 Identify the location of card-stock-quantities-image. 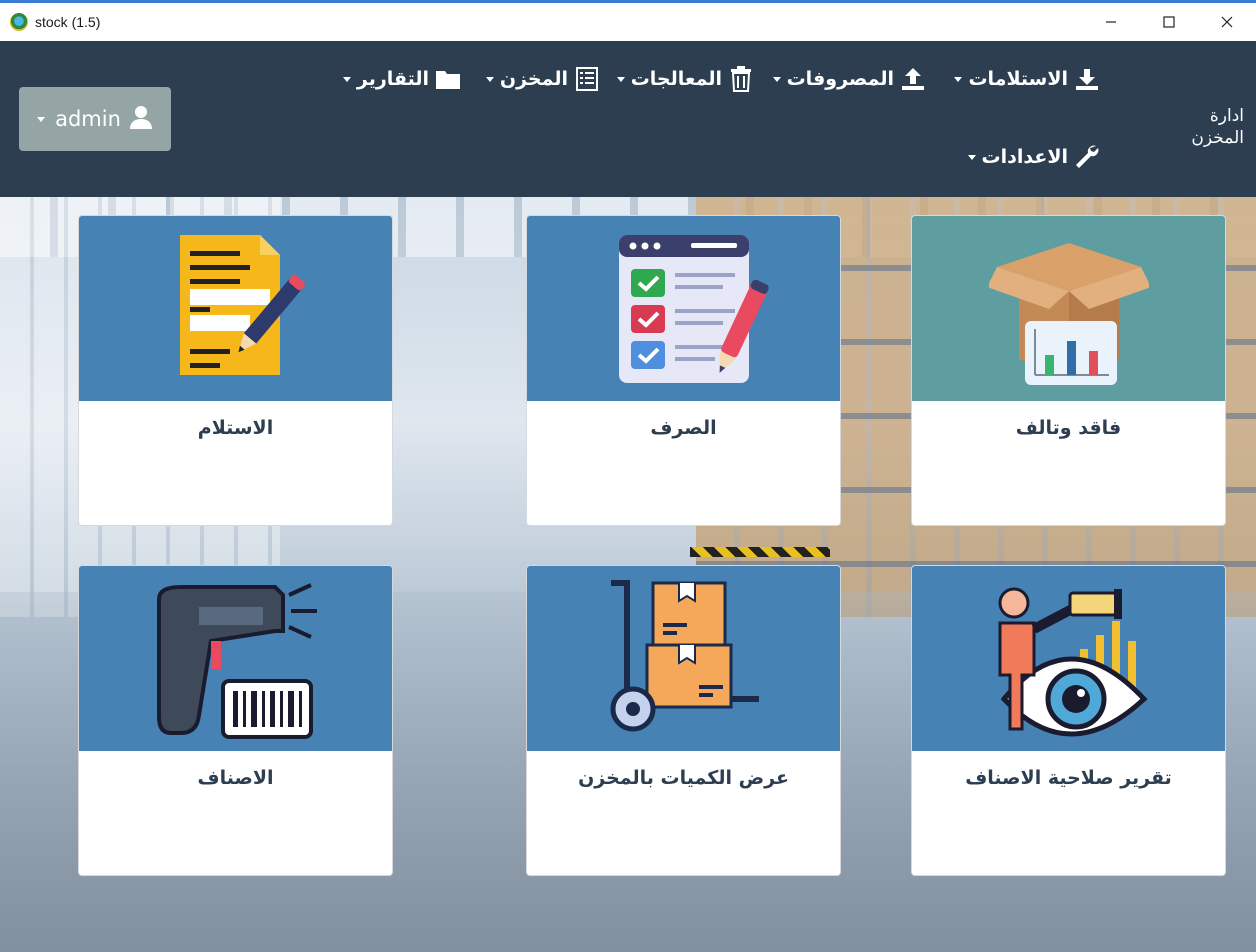
(683, 658).